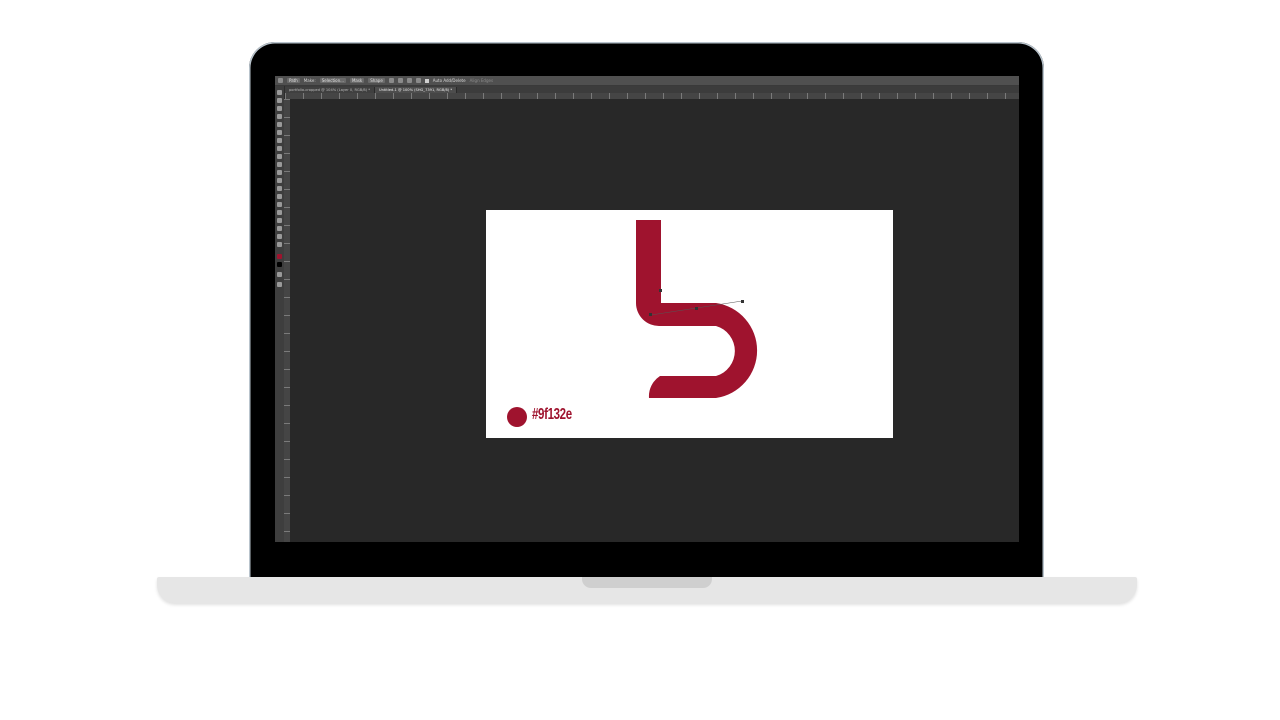  Describe the element at coordinates (279, 172) in the screenshot. I see `eraser-tool-icon` at that location.